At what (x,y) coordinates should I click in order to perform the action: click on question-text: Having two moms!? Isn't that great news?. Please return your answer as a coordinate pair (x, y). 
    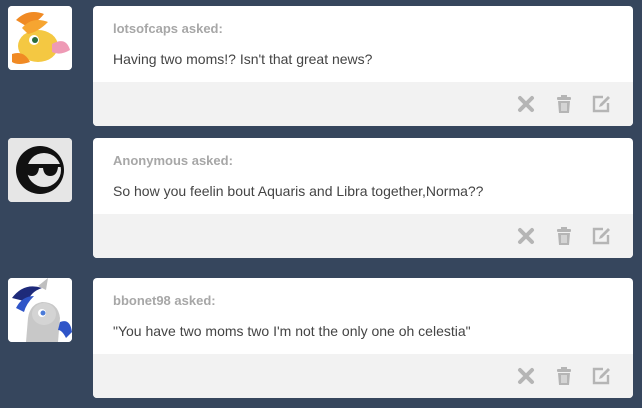
    Looking at the image, I should click on (243, 59).